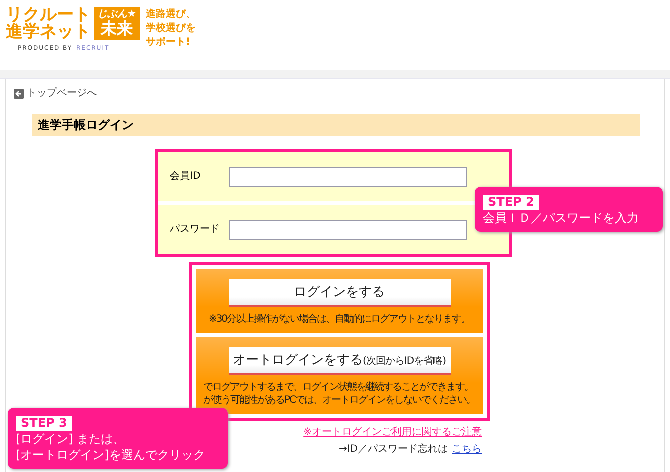 The image size is (670, 472). Describe the element at coordinates (339, 319) in the screenshot. I see `note-text: ※30分以上操作がない場合は、自動的にログアウトとなります。` at that location.